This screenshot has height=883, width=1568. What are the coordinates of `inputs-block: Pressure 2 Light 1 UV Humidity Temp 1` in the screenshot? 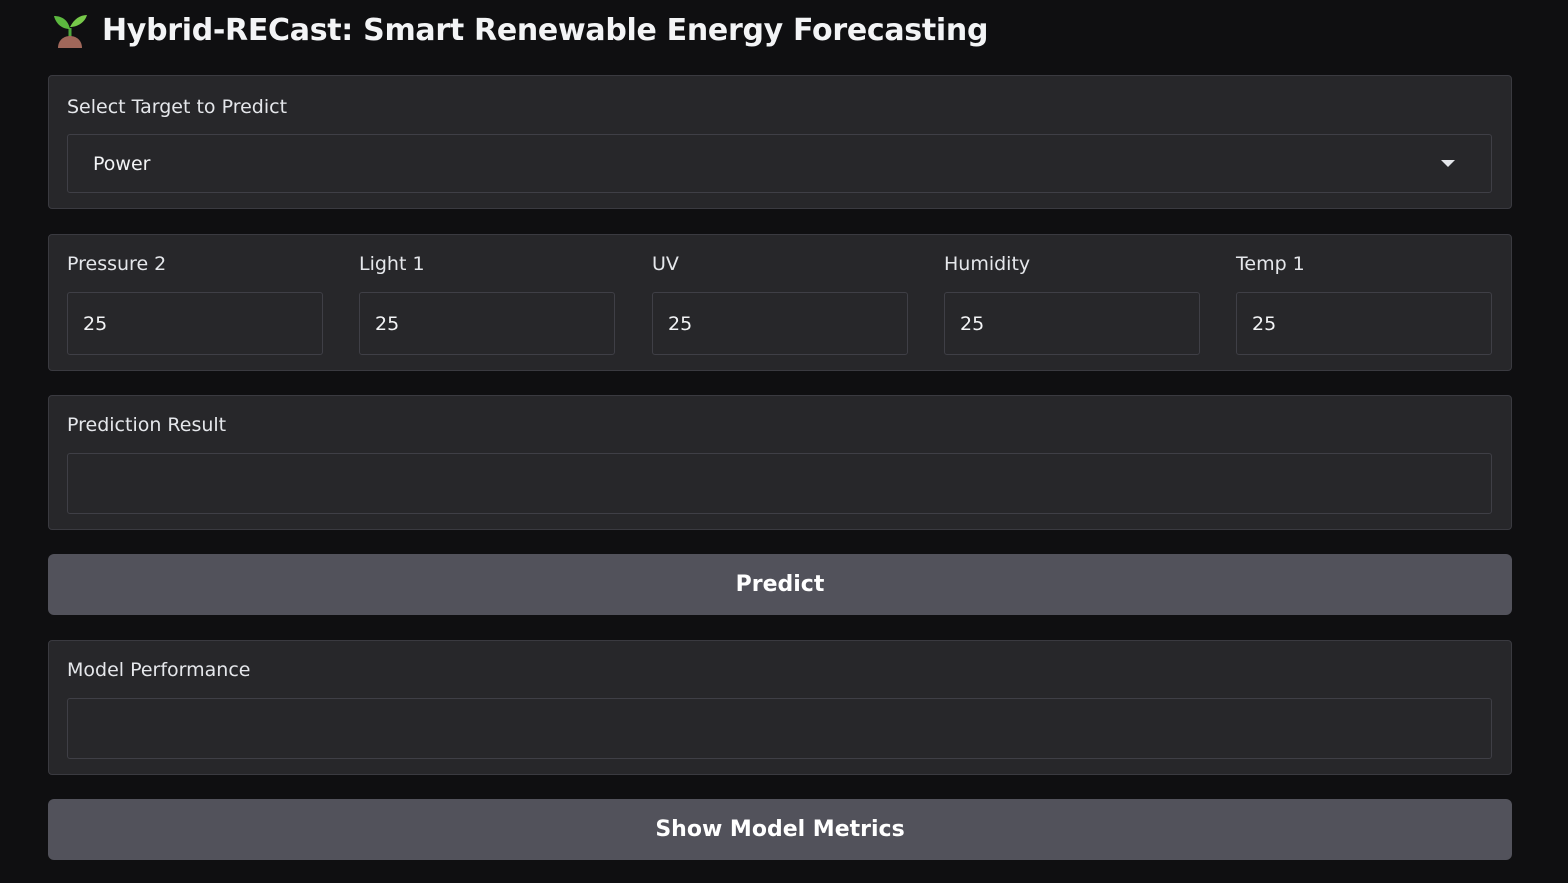 It's located at (780, 302).